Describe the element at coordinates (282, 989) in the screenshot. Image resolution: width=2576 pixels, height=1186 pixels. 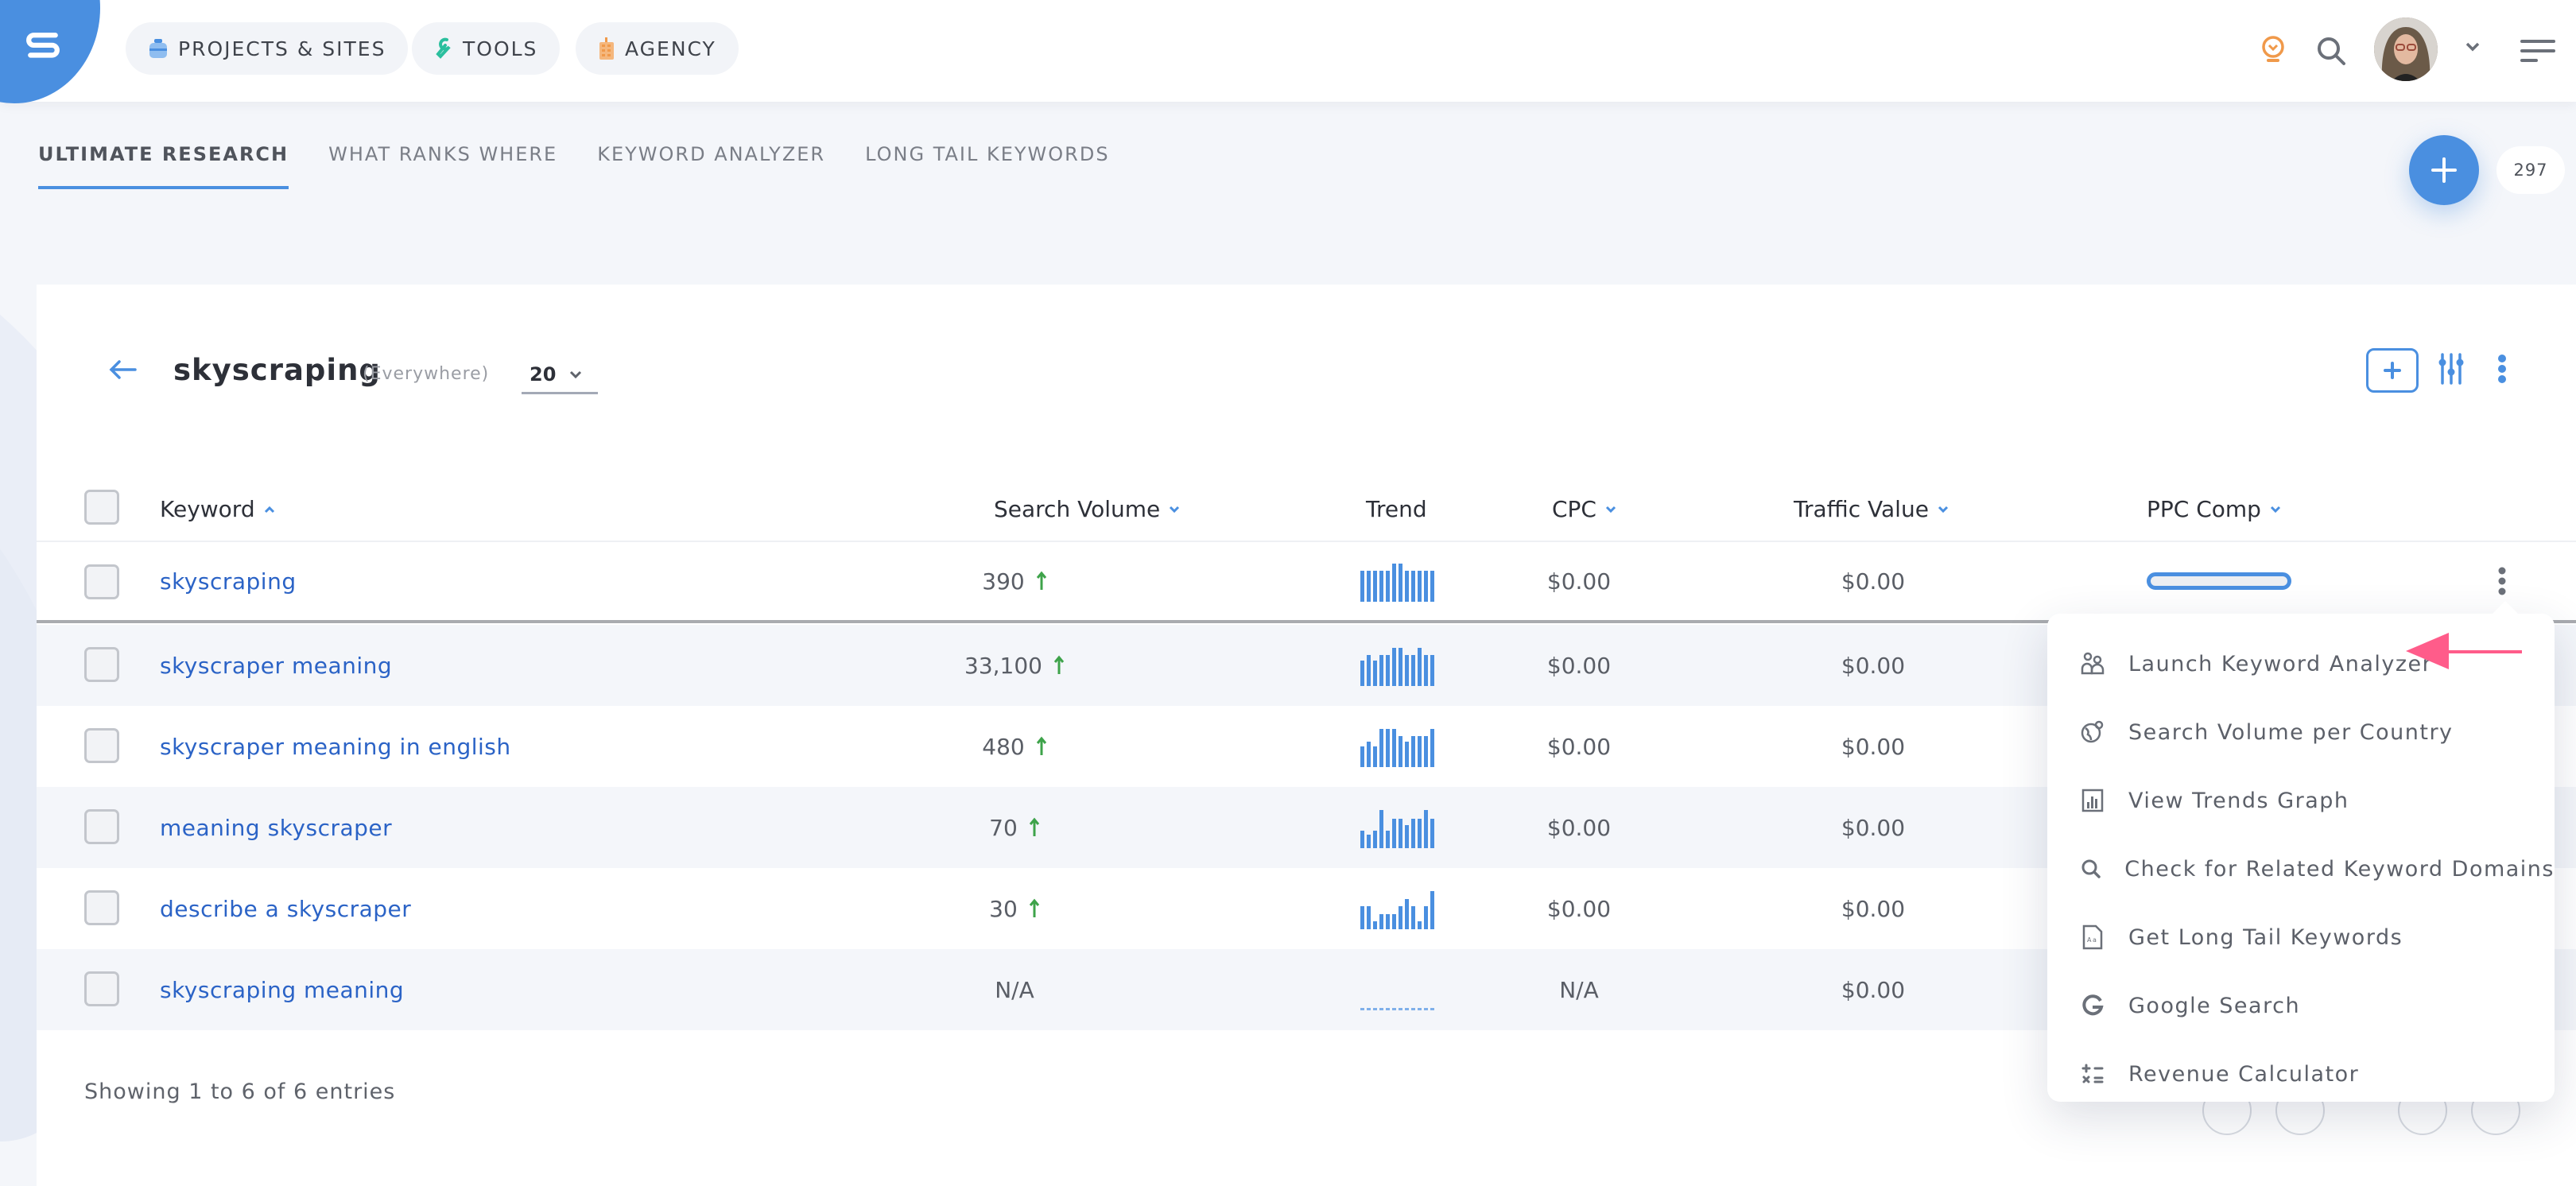
I see `keyword-link: skyscraping meaning` at that location.